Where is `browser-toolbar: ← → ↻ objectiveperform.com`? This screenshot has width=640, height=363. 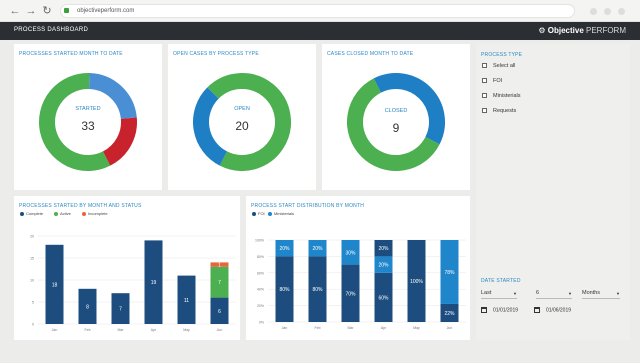
browser-toolbar: ← → ↻ objectiveperform.com is located at coordinates (320, 11).